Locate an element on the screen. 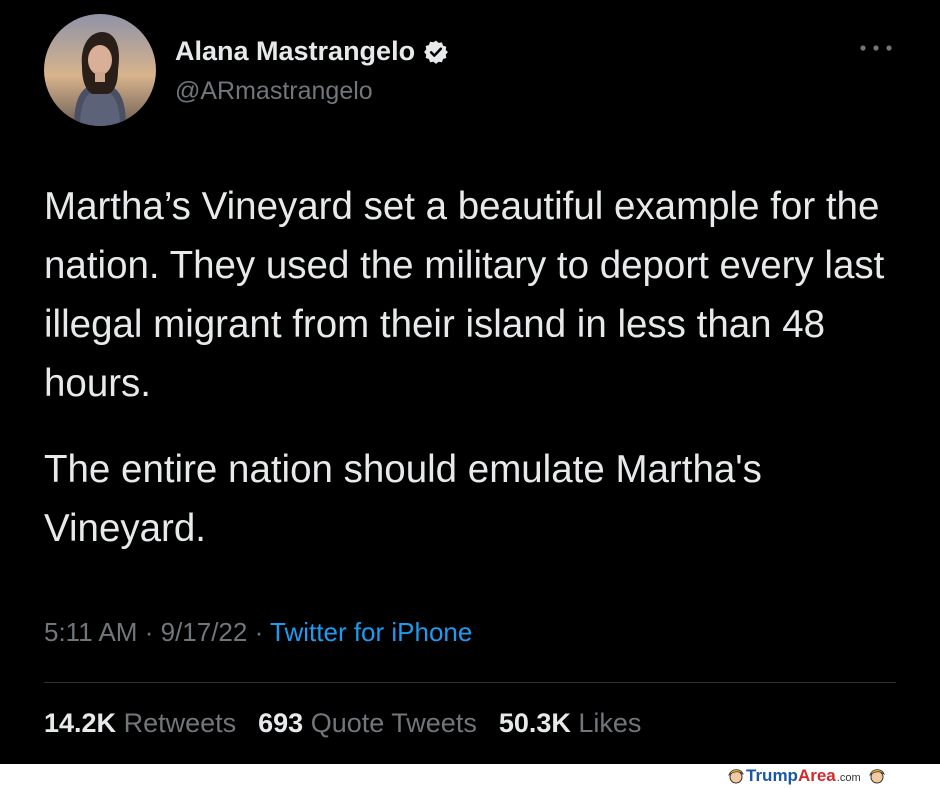  watermark-text-area: Area is located at coordinates (816, 775).